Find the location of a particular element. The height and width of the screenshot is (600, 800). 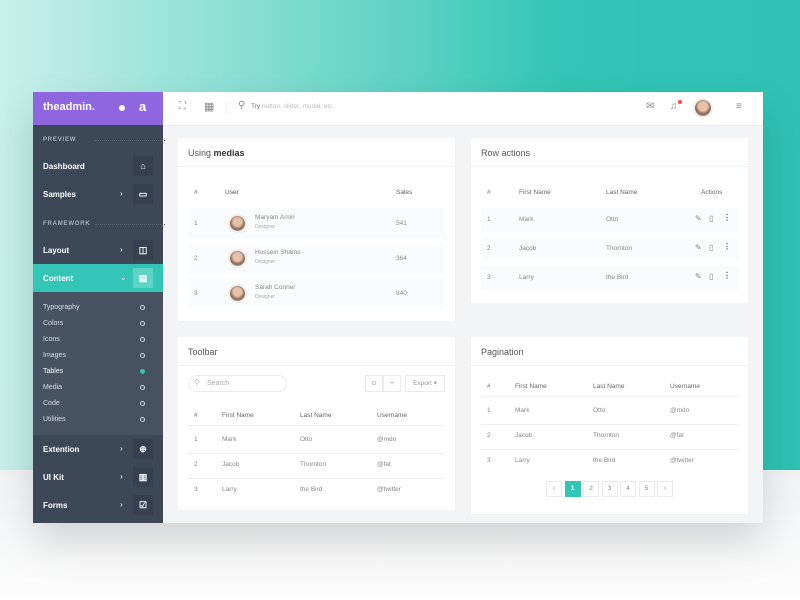

user-name: Maryam Amiri is located at coordinates (275, 217).